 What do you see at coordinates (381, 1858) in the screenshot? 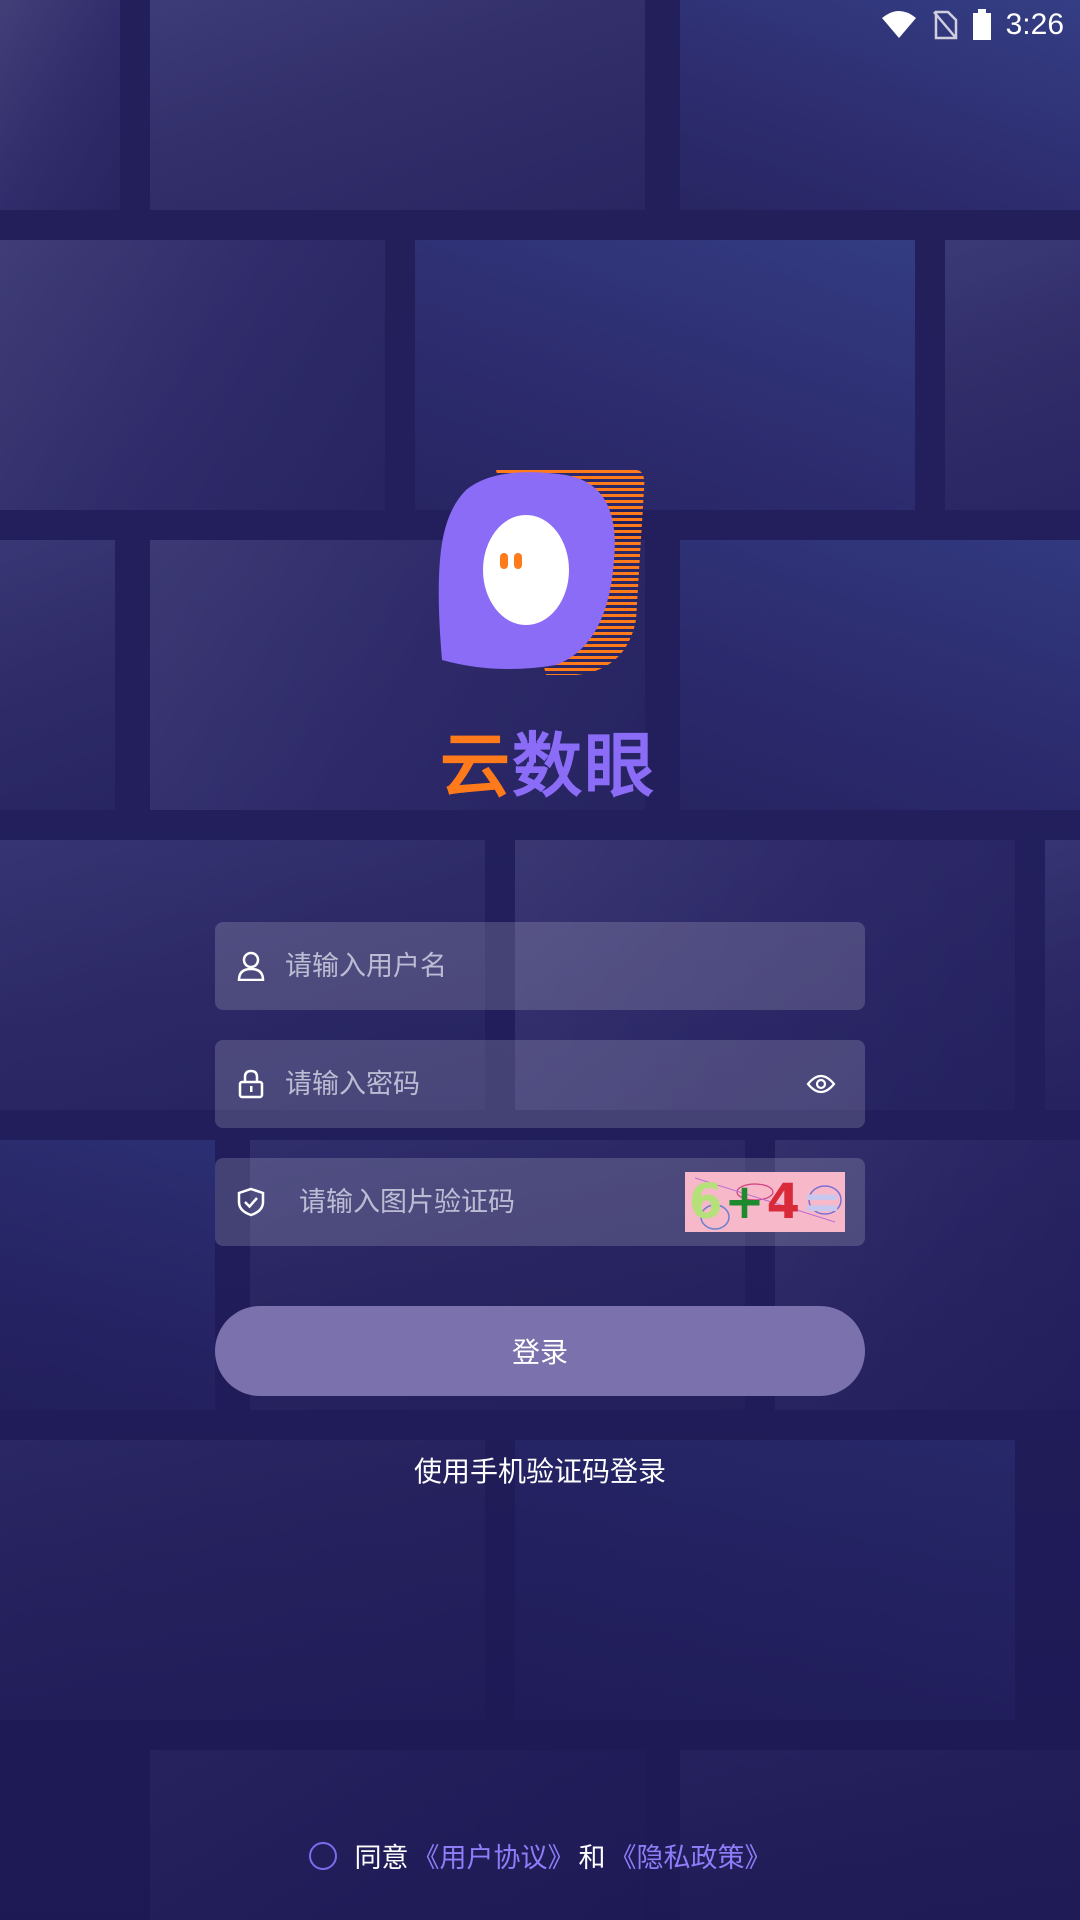
I see `agreement-prefix: 同意` at bounding box center [381, 1858].